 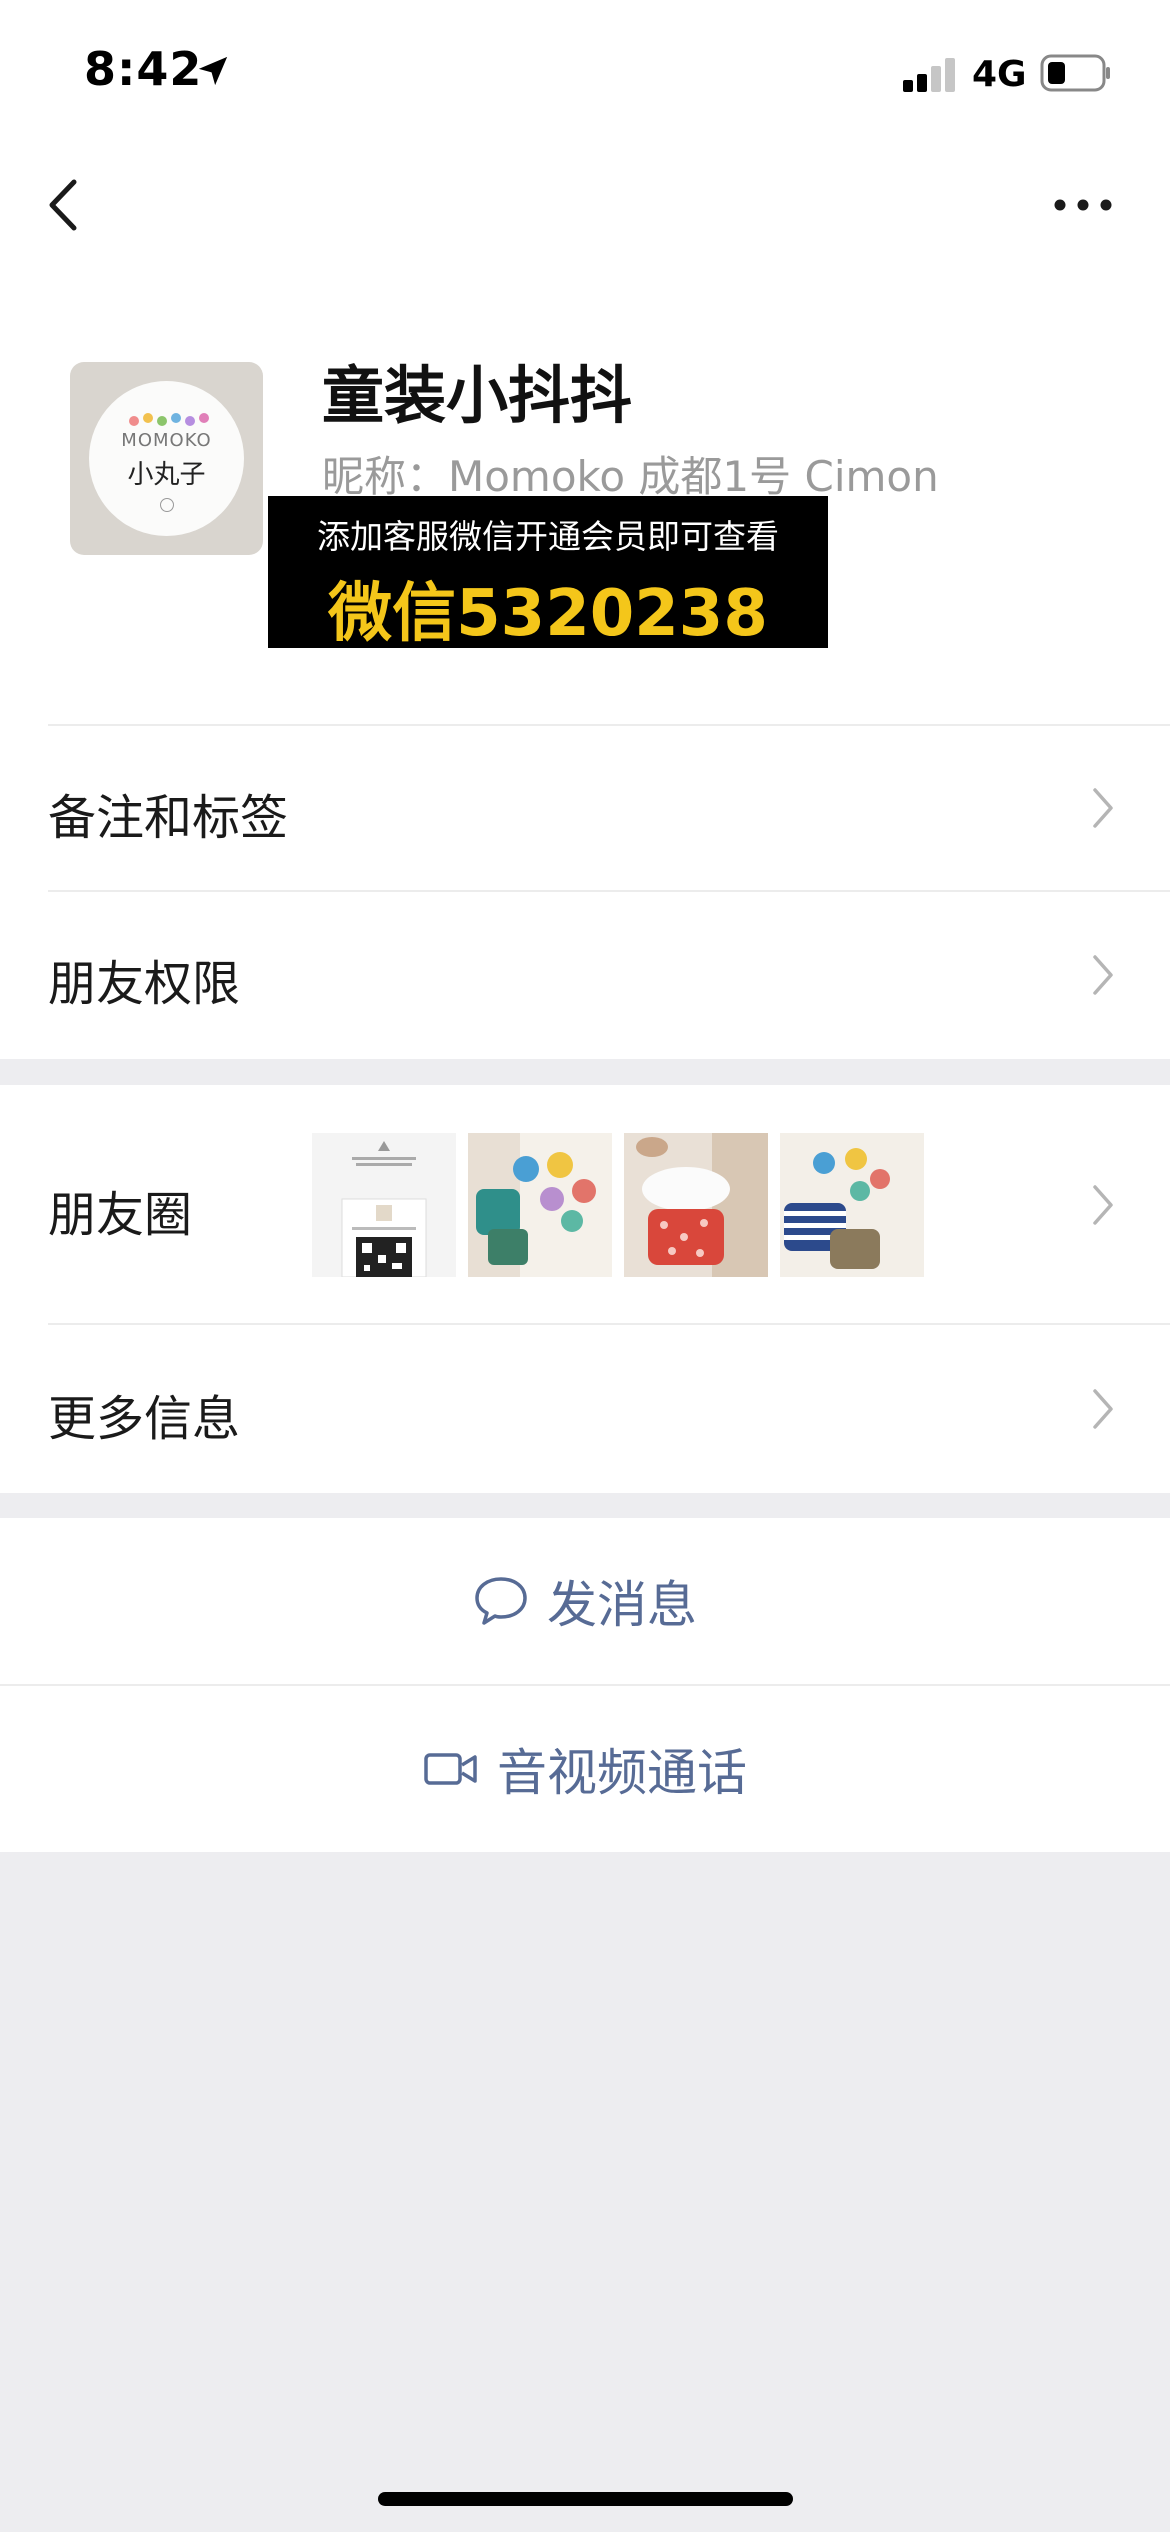 I want to click on send-message-label: 发消息, so click(x=622, y=1605).